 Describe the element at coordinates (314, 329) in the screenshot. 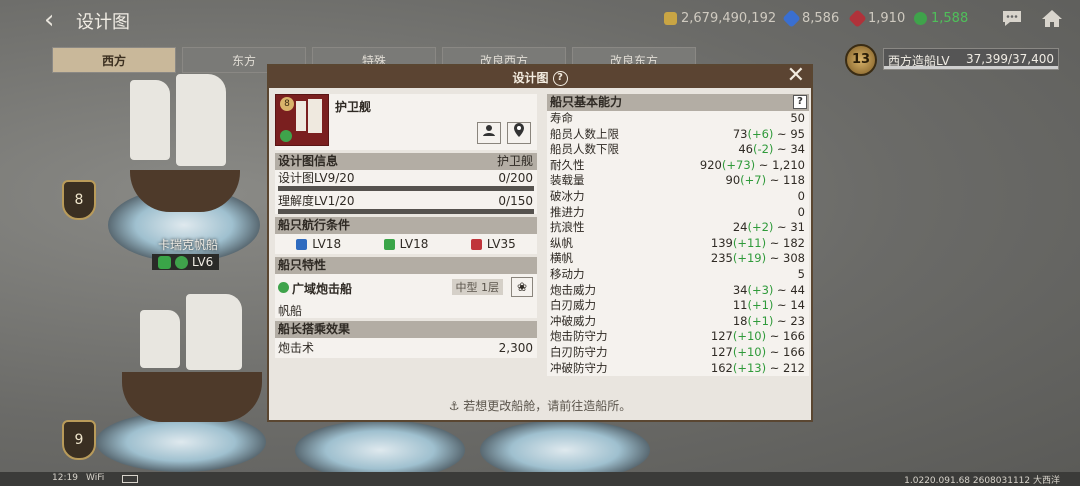

I see `section-title: 船长搭乘效果` at that location.